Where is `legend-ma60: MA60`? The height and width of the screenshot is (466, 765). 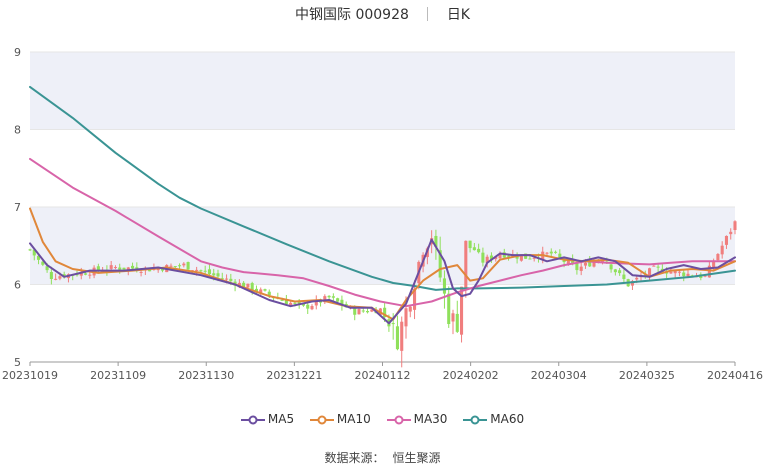
legend-ma60: MA60 is located at coordinates (493, 419).